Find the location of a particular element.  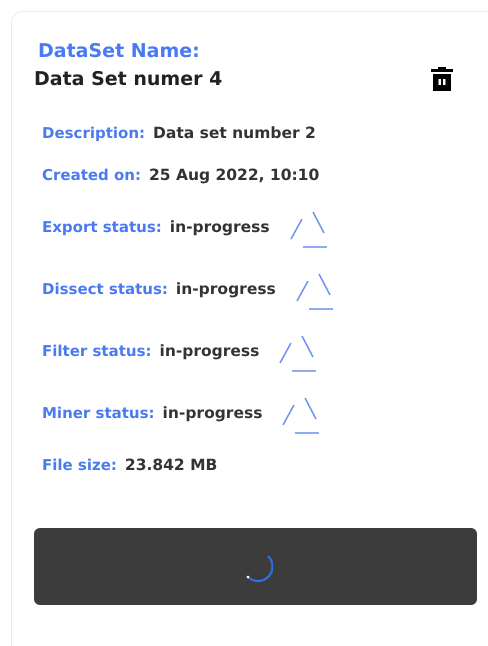

field-label: Filter status: is located at coordinates (97, 351).